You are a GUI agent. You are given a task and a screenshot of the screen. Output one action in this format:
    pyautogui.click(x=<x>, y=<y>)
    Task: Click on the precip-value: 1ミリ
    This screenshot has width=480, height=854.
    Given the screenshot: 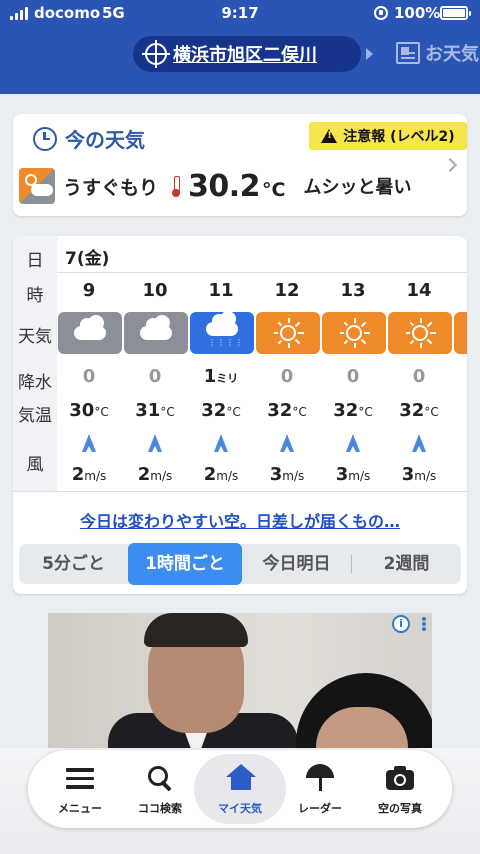 What is the action you would take?
    pyautogui.click(x=221, y=376)
    